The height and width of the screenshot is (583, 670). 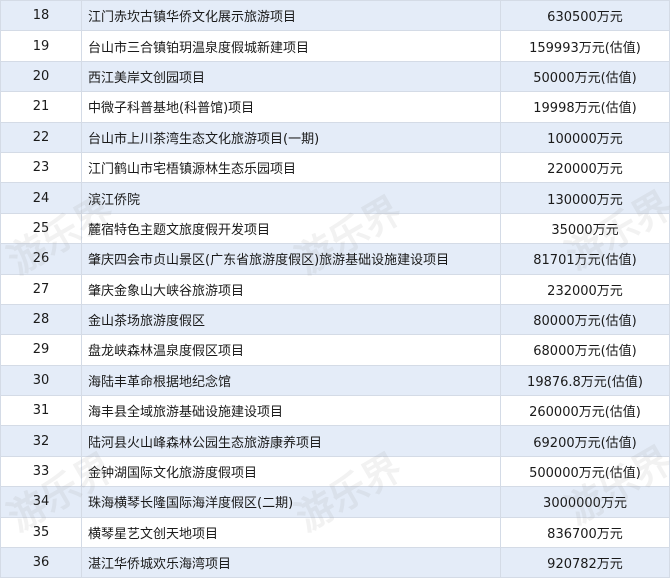 I want to click on project-name: 肇庆金象山大峡谷旅游项目, so click(x=291, y=289).